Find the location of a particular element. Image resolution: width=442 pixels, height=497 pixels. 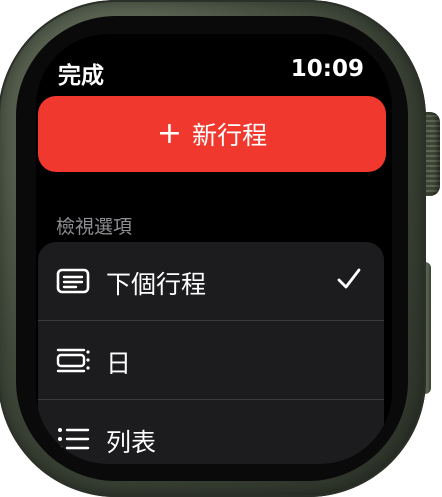

done-button: 完成 is located at coordinates (81, 73).